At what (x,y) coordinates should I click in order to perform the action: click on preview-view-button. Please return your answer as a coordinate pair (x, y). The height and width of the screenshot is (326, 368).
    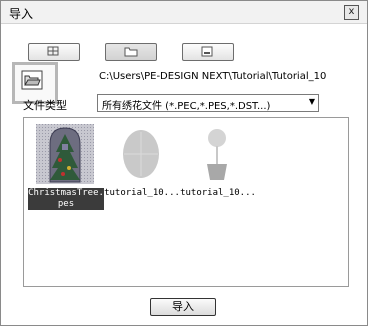
    Looking at the image, I should click on (208, 52).